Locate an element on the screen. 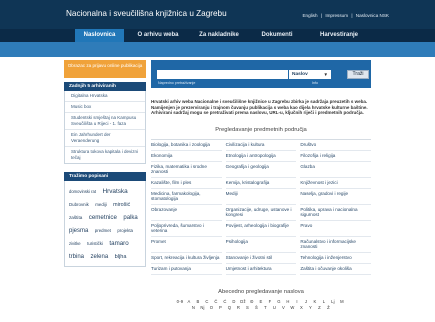 The width and height of the screenshot is (435, 322). letter-link: V is located at coordinates (283, 308).